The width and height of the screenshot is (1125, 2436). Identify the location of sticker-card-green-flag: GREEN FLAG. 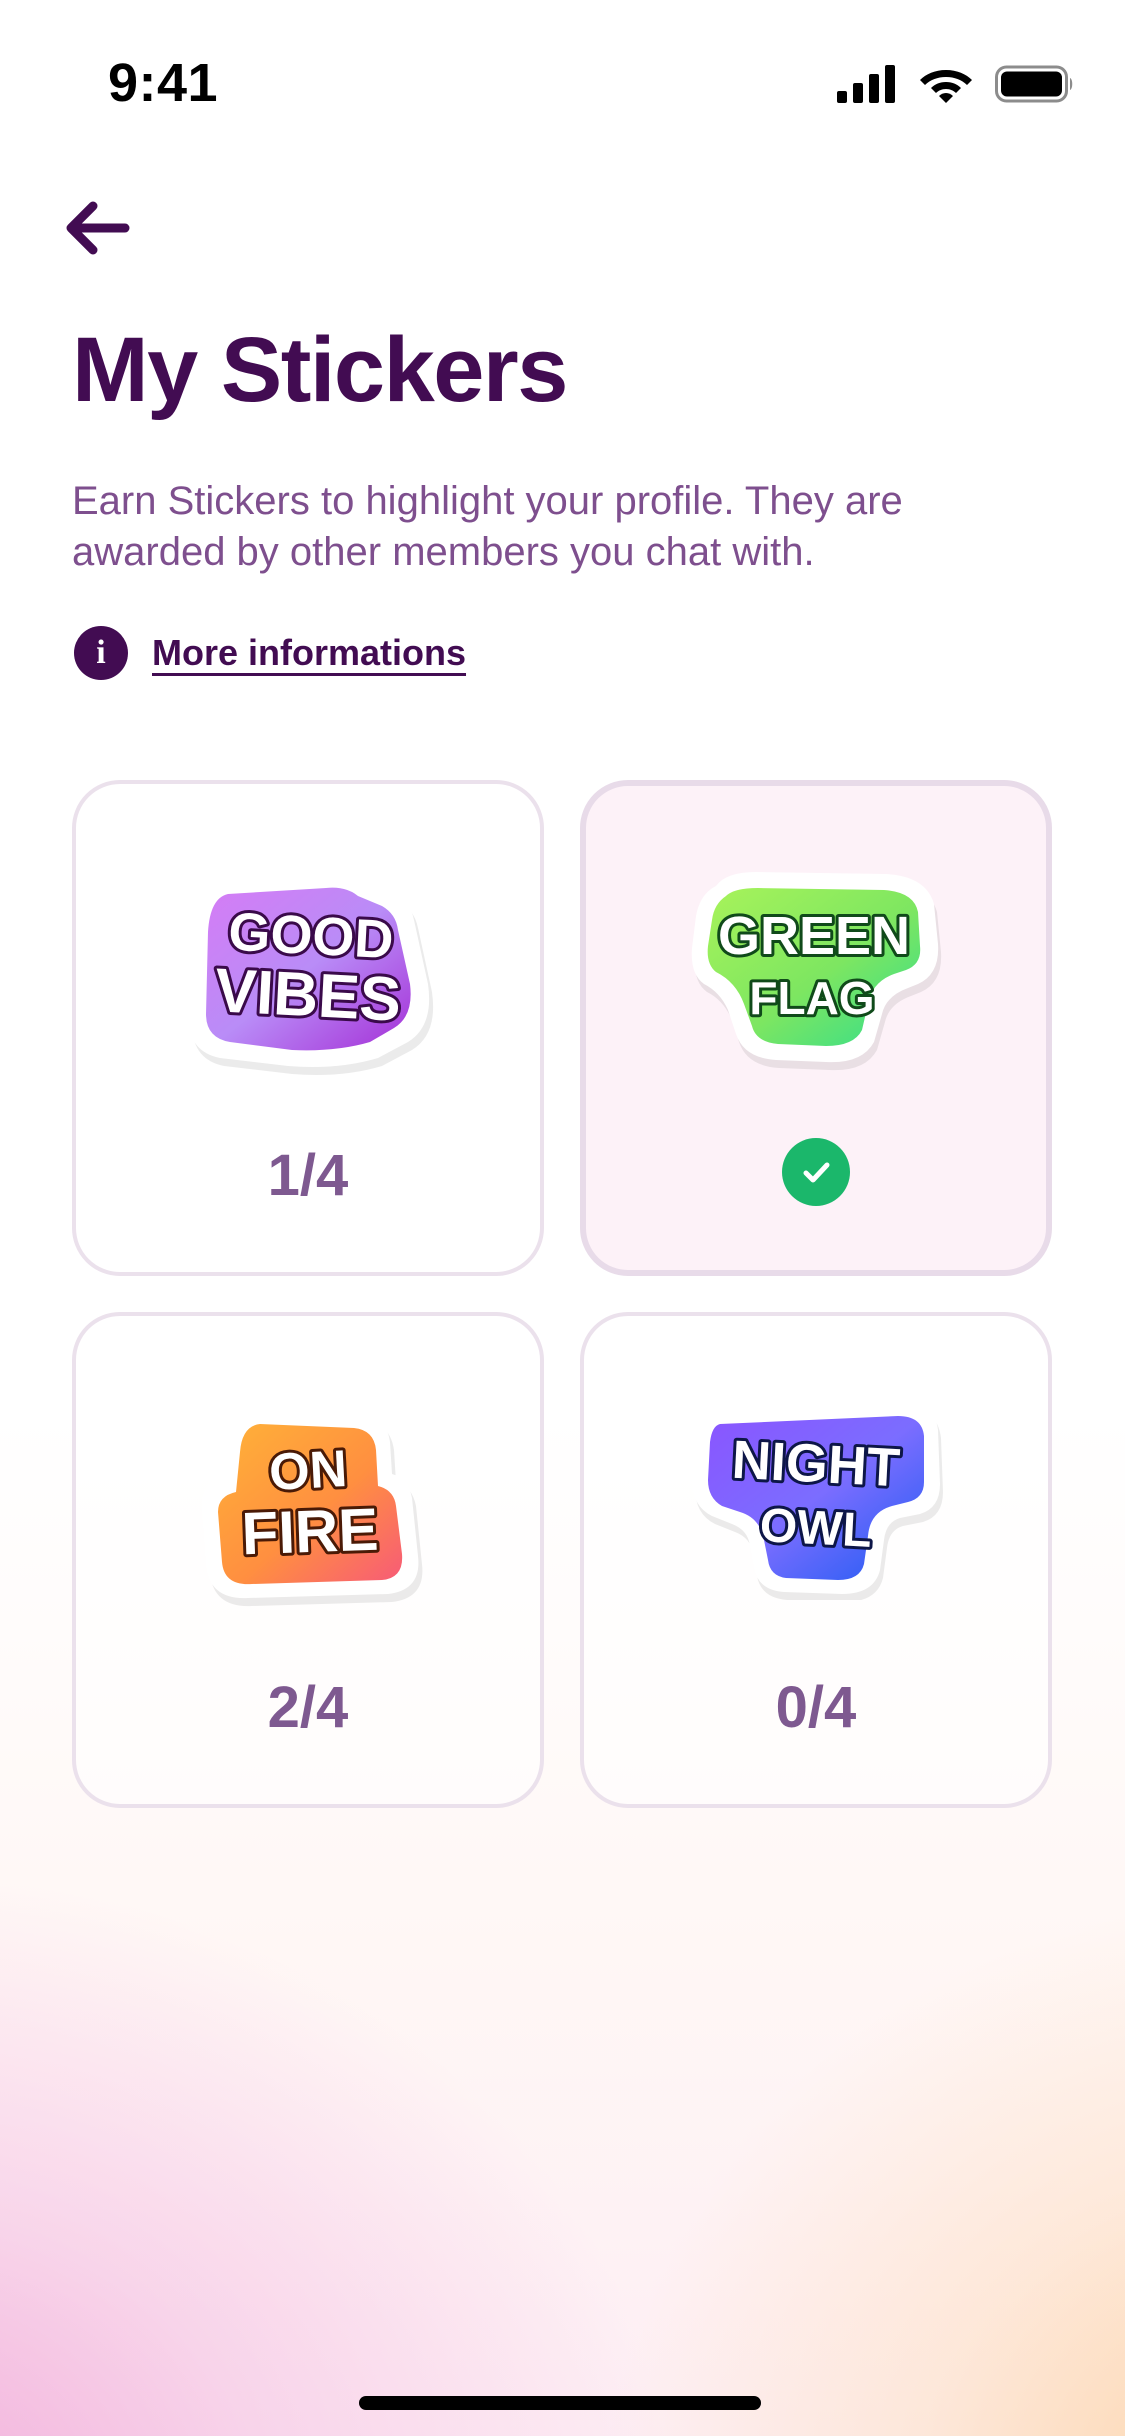
(816, 1028).